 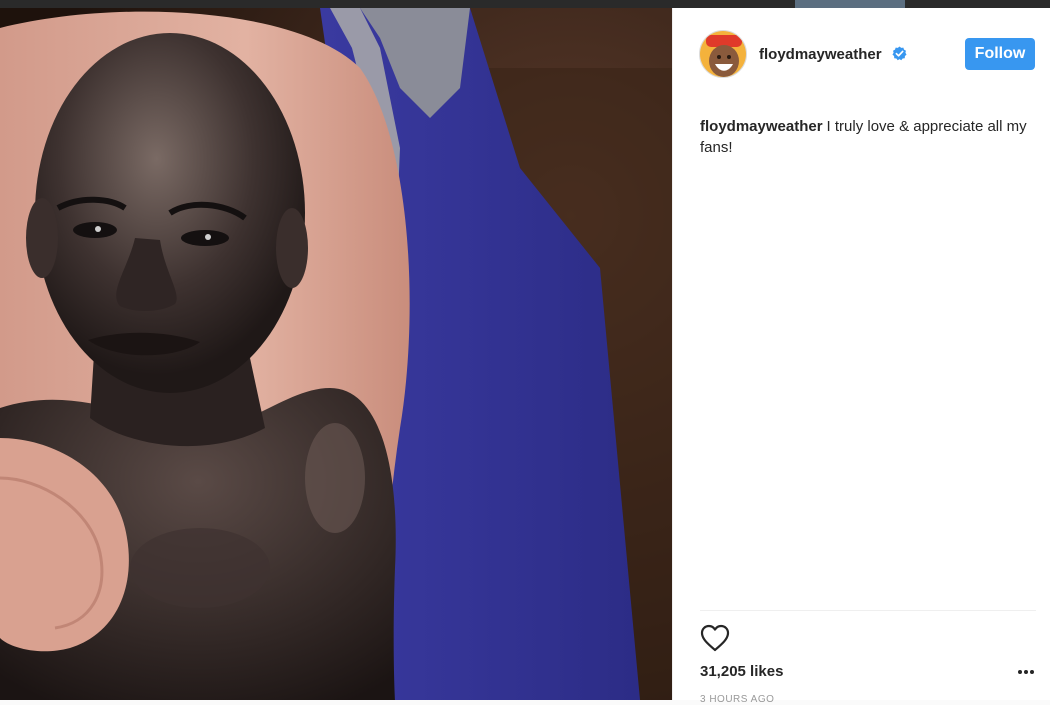 What do you see at coordinates (899, 53) in the screenshot?
I see `verified-badge-icon` at bounding box center [899, 53].